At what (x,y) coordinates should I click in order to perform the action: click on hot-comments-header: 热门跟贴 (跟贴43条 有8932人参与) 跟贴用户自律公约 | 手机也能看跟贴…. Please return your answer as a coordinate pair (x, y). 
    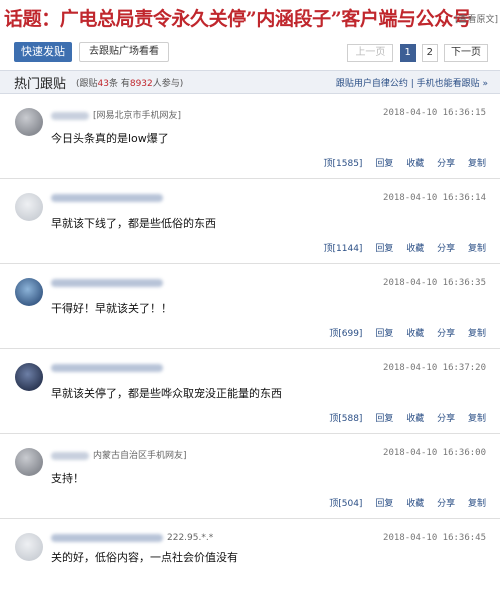
    Looking at the image, I should click on (250, 82).